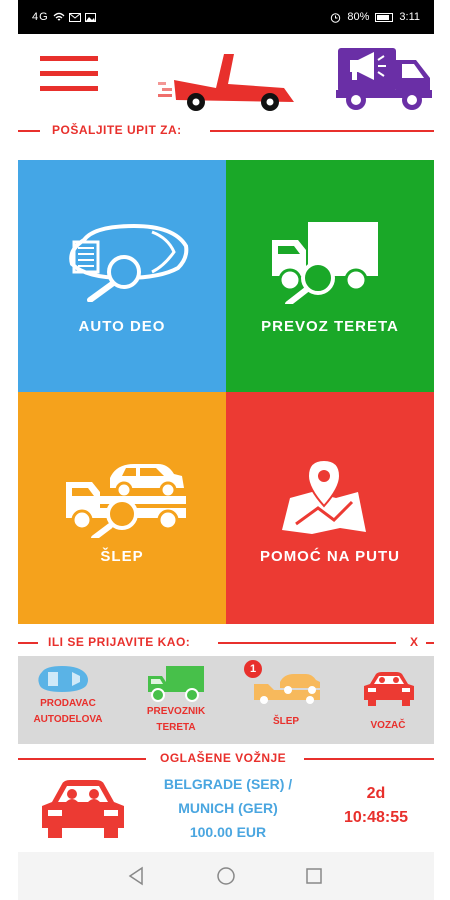 The width and height of the screenshot is (450, 900). What do you see at coordinates (122, 326) in the screenshot?
I see `tile-auto-deo-label: AUTO DEO` at bounding box center [122, 326].